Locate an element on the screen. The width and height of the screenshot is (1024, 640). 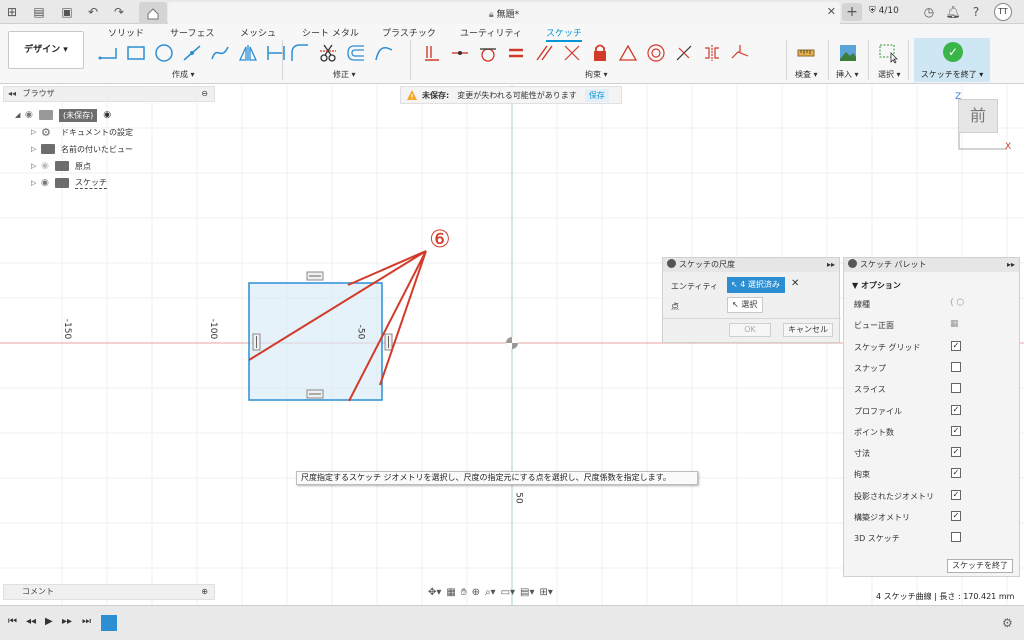
browser-item-document-settings: ▷ ⚙ ドキュメントの設定 is located at coordinates (82, 132).